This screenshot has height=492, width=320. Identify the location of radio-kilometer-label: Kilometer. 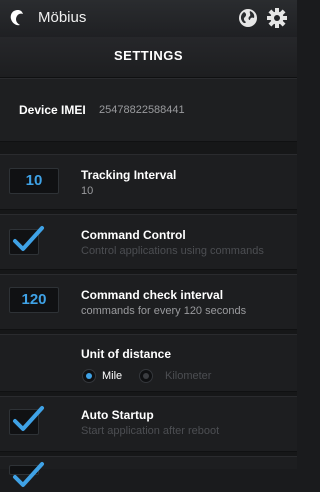
(188, 376).